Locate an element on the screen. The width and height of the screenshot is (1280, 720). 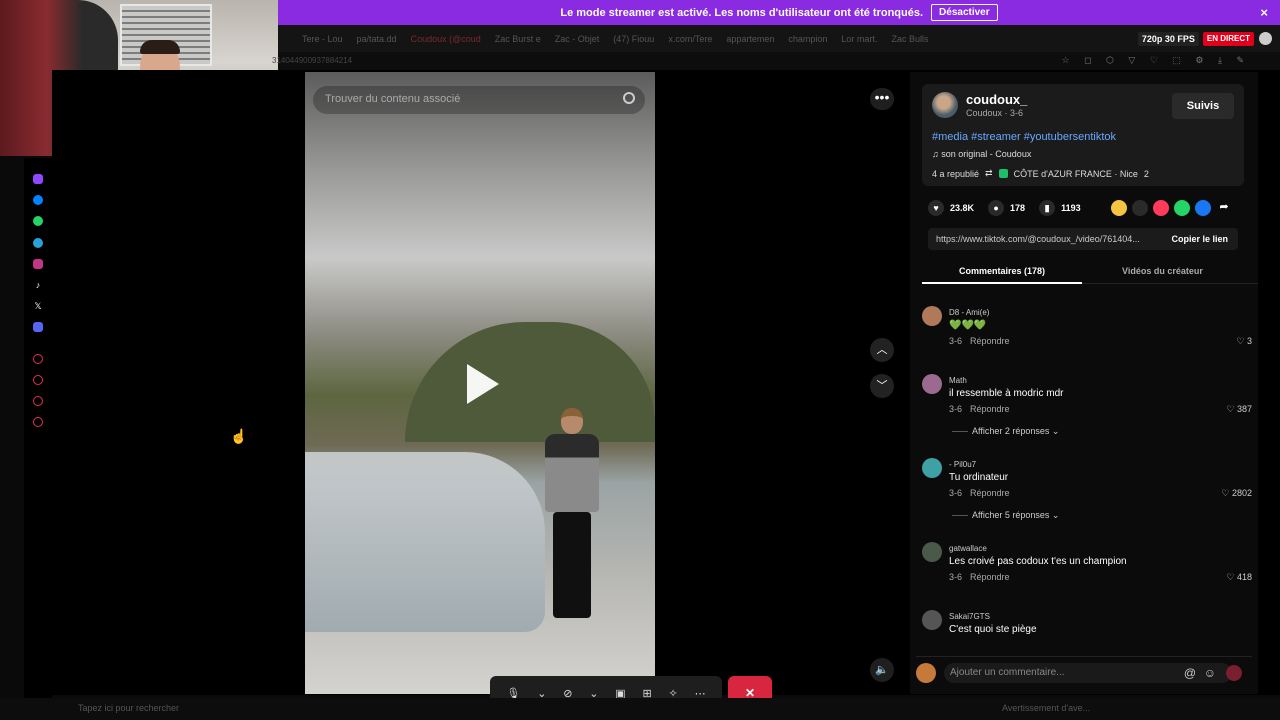
creator-username: coudoux_ is located at coordinates (996, 99).